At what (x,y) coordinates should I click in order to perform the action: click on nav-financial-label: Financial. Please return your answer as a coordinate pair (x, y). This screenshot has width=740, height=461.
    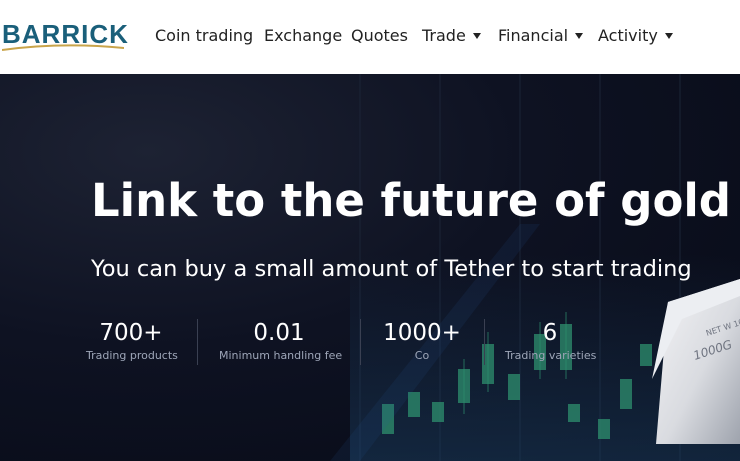
    Looking at the image, I should click on (533, 35).